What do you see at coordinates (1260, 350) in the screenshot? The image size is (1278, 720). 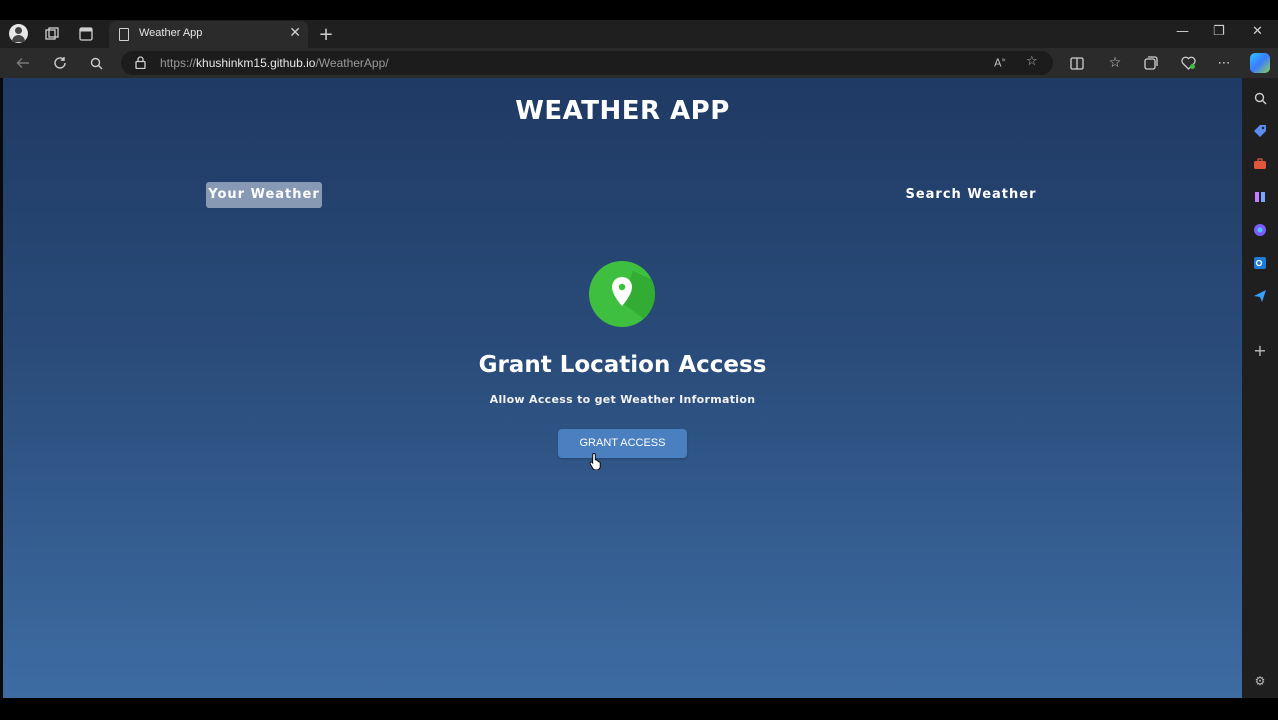 I see `add-sidebar-app-icon: +` at bounding box center [1260, 350].